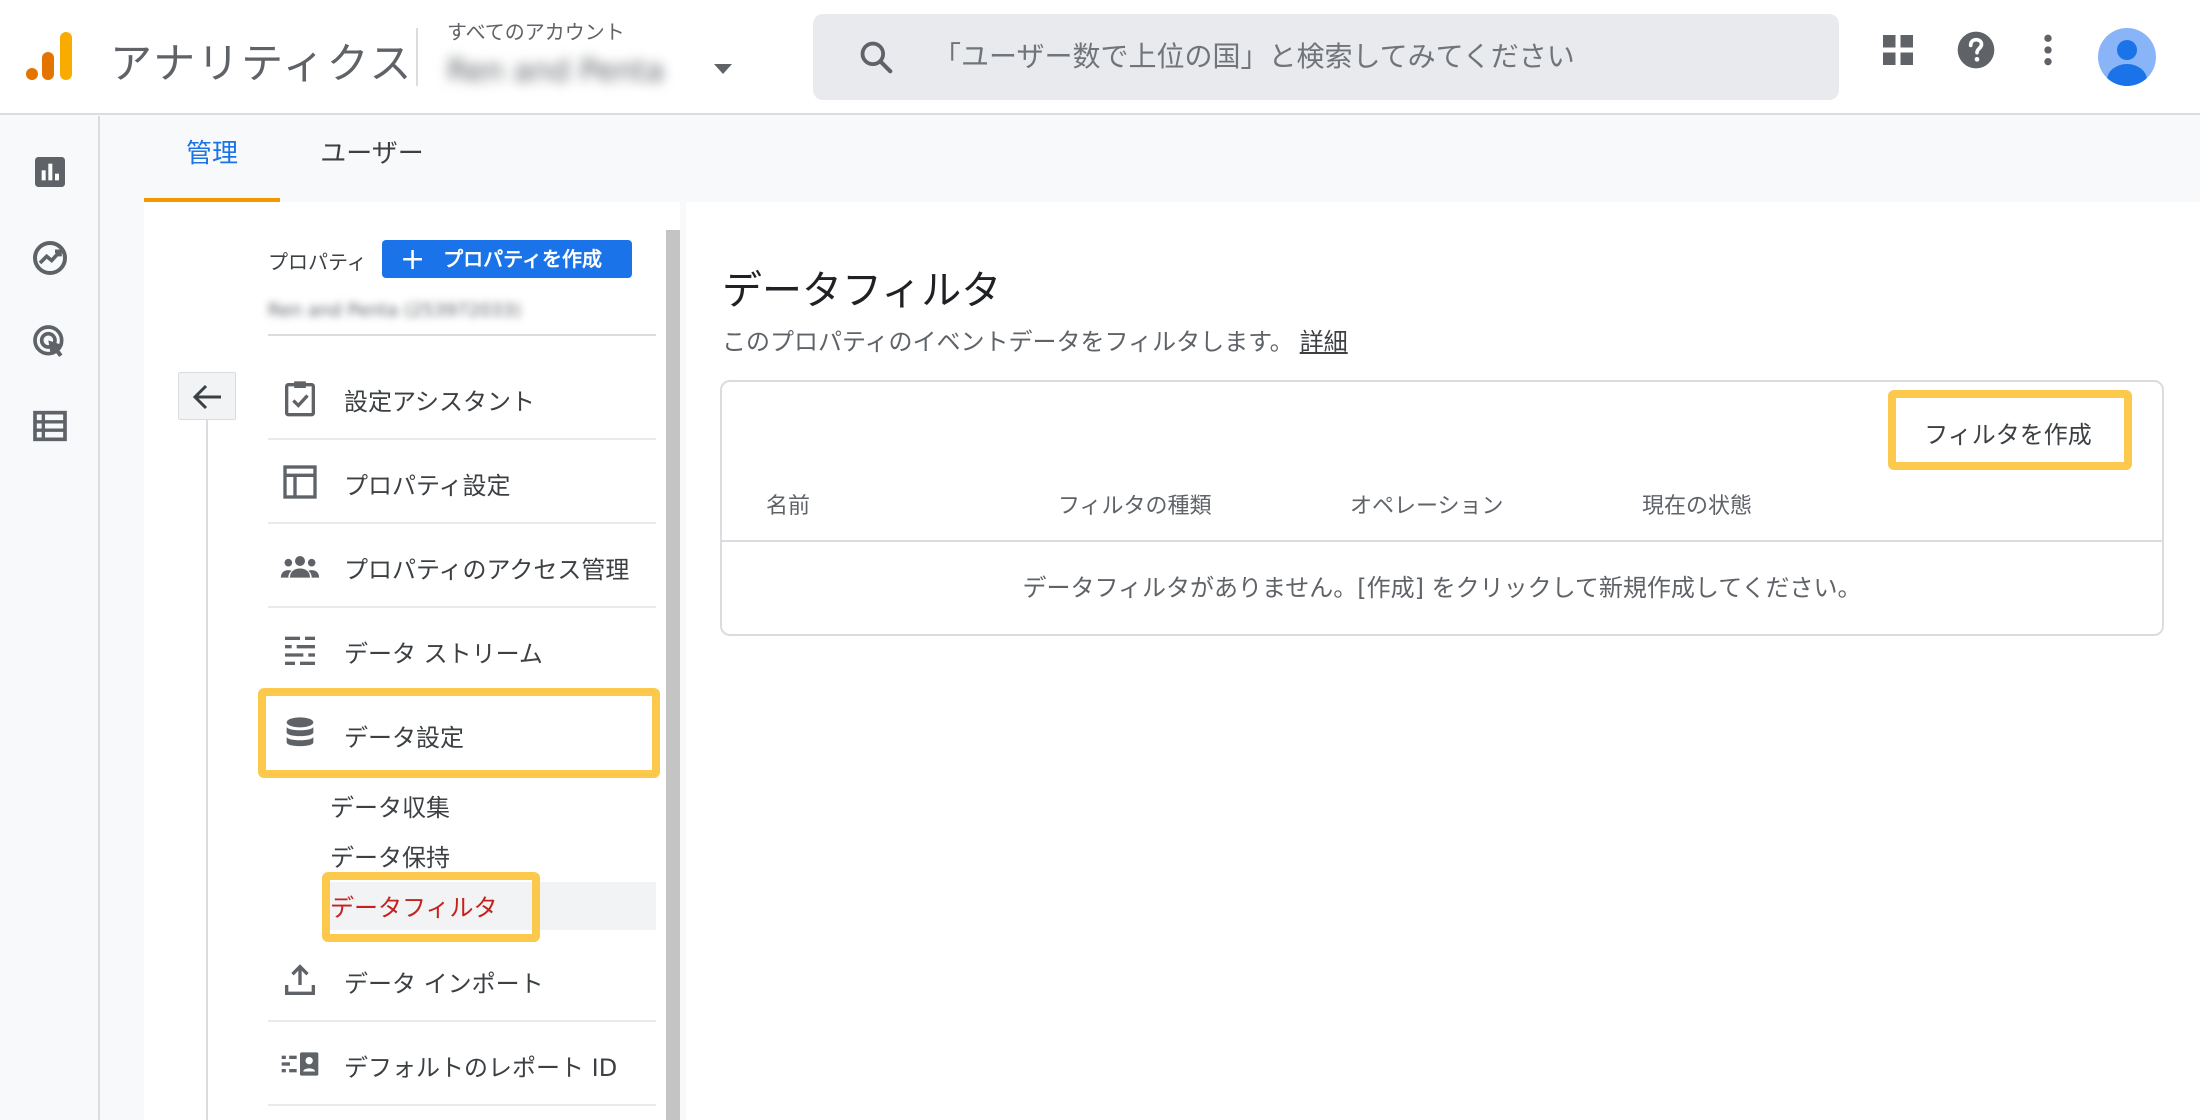  Describe the element at coordinates (536, 32) in the screenshot. I see `account-label: すべてのアカウント` at that location.